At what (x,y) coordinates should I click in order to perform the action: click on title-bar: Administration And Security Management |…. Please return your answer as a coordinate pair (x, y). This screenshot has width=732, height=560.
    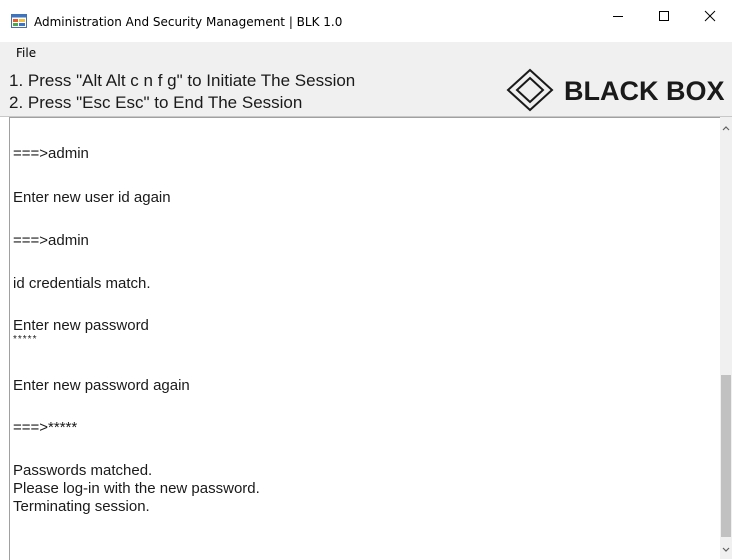
    Looking at the image, I should click on (366, 21).